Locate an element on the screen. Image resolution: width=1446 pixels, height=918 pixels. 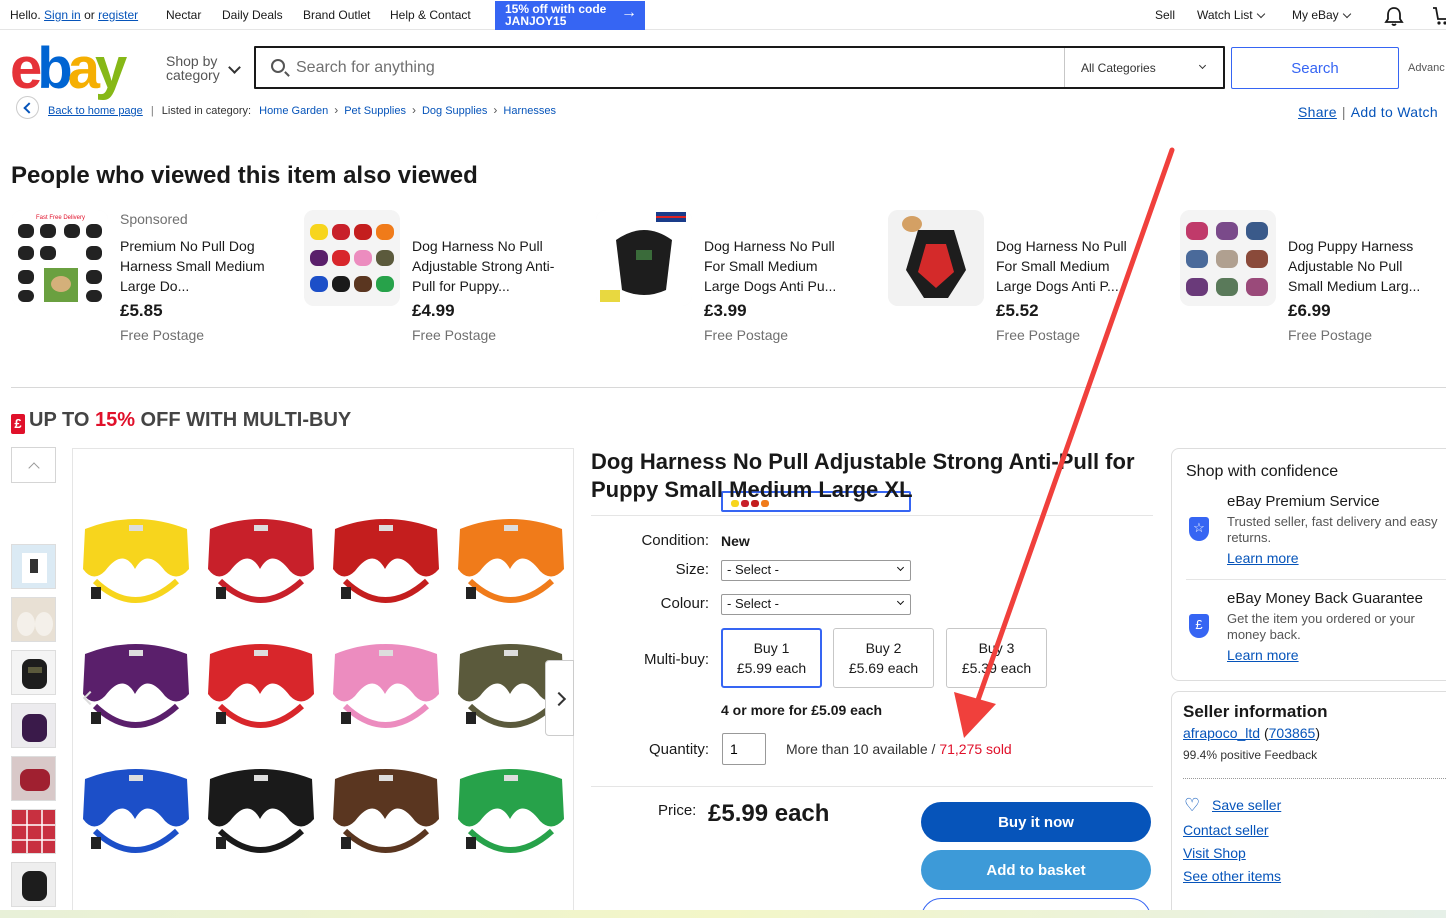
shop-with-confidence-panel is located at coordinates (1308, 564).